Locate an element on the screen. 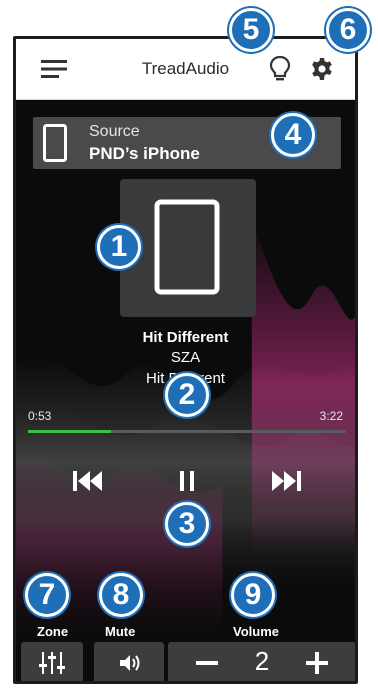 The width and height of the screenshot is (378, 689). skip-next-icon is located at coordinates (286, 481).